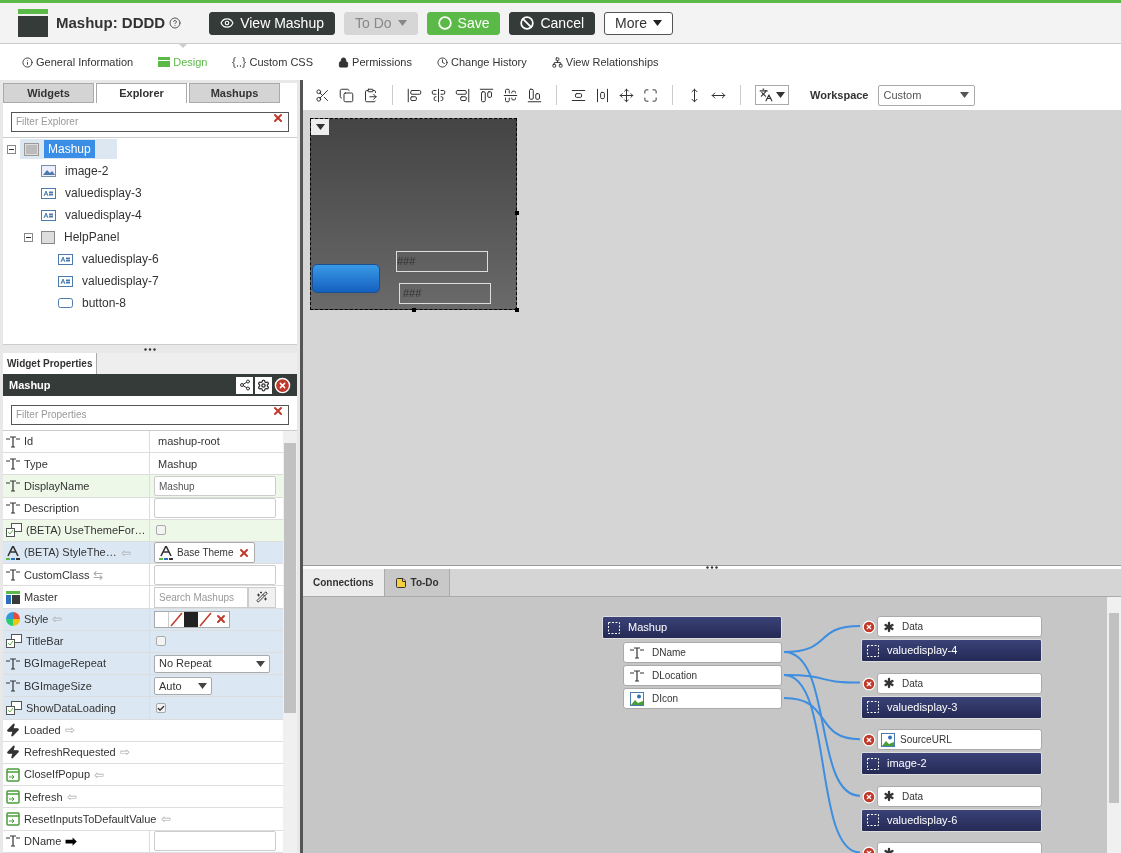  I want to click on dropdown-button, so click(320, 127).